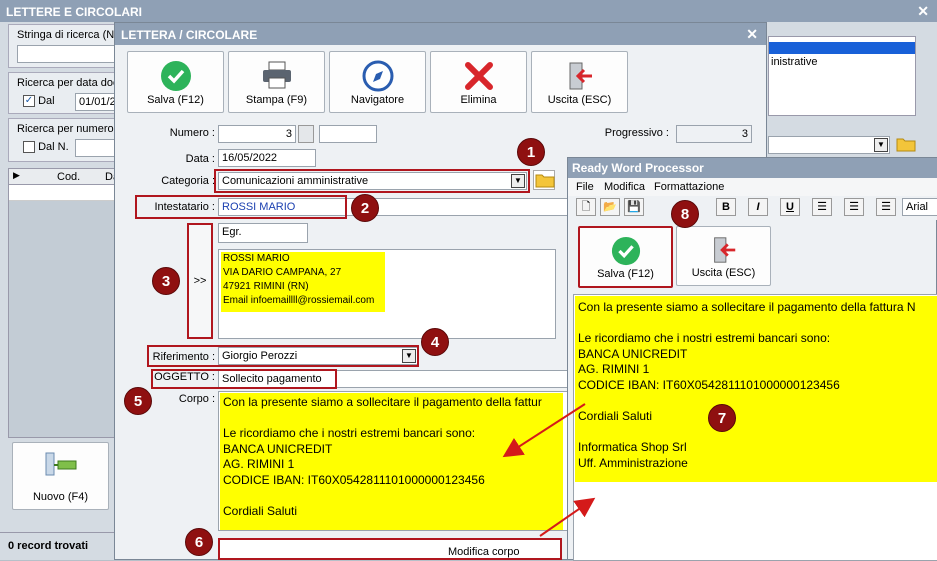 The width and height of the screenshot is (937, 561). I want to click on callout-badge-7: 7, so click(722, 418).